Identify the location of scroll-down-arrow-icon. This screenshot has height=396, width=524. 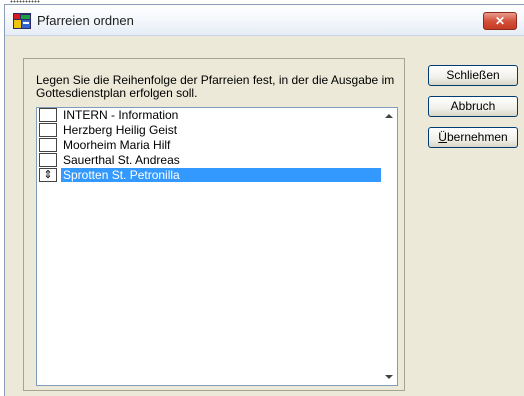
(389, 377).